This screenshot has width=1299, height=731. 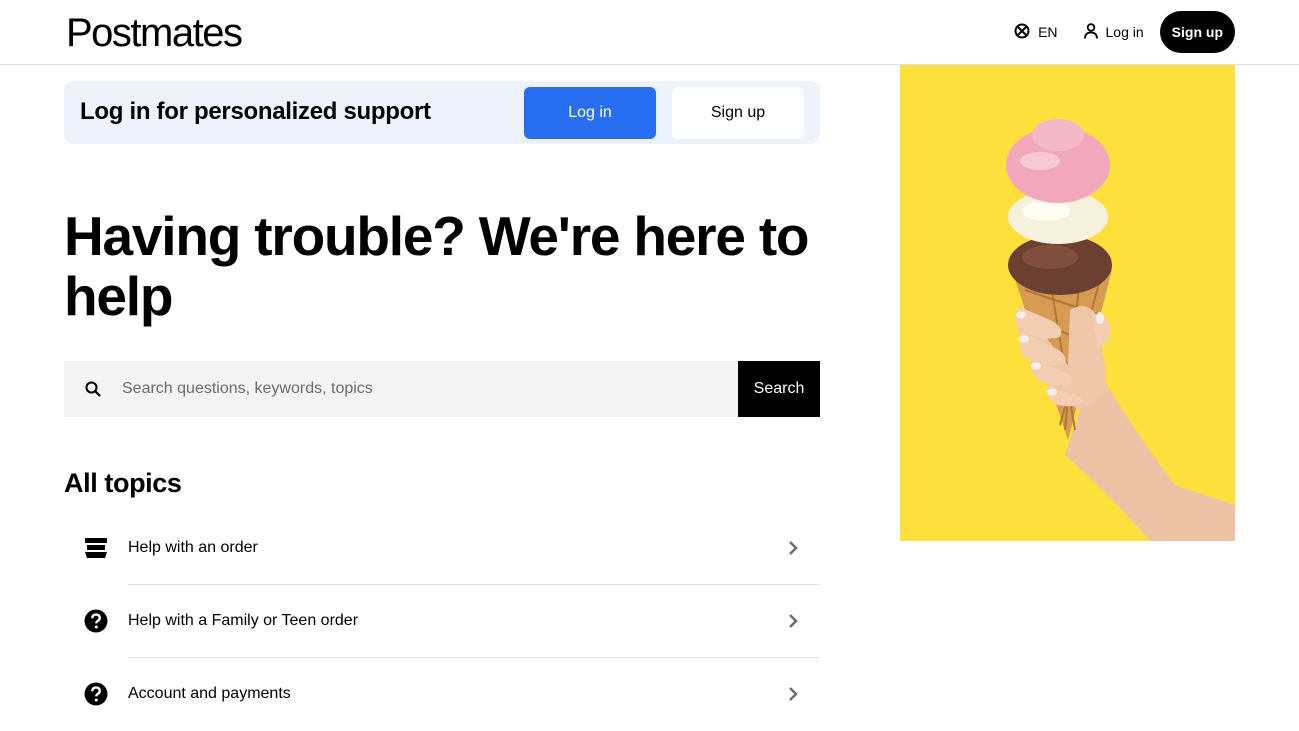 I want to click on globe-icon, so click(x=1022, y=32).